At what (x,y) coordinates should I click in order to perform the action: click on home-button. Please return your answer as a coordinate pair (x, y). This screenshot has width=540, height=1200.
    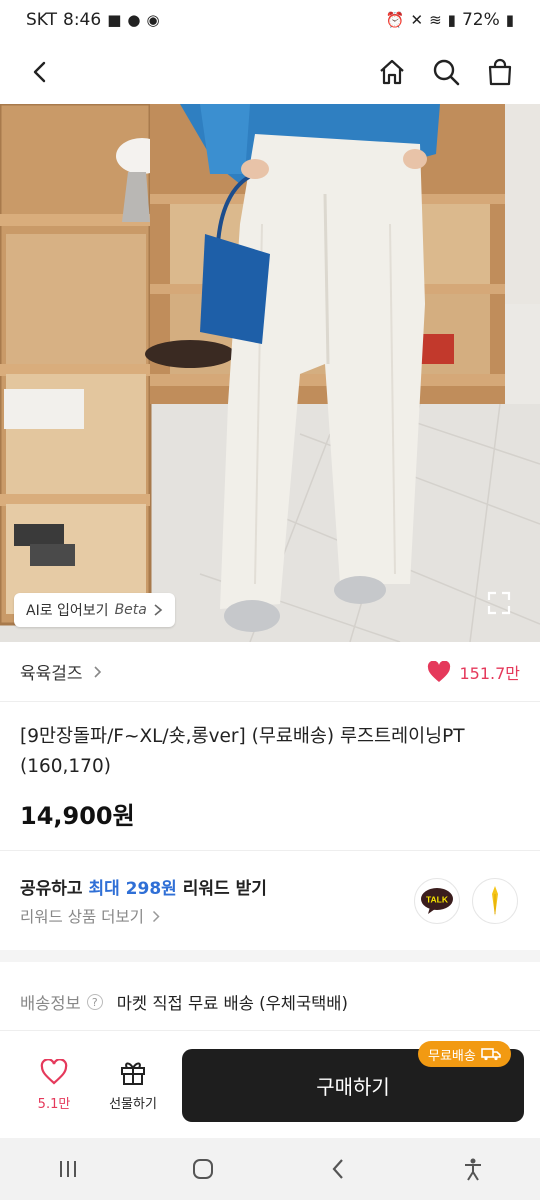
    Looking at the image, I should click on (392, 72).